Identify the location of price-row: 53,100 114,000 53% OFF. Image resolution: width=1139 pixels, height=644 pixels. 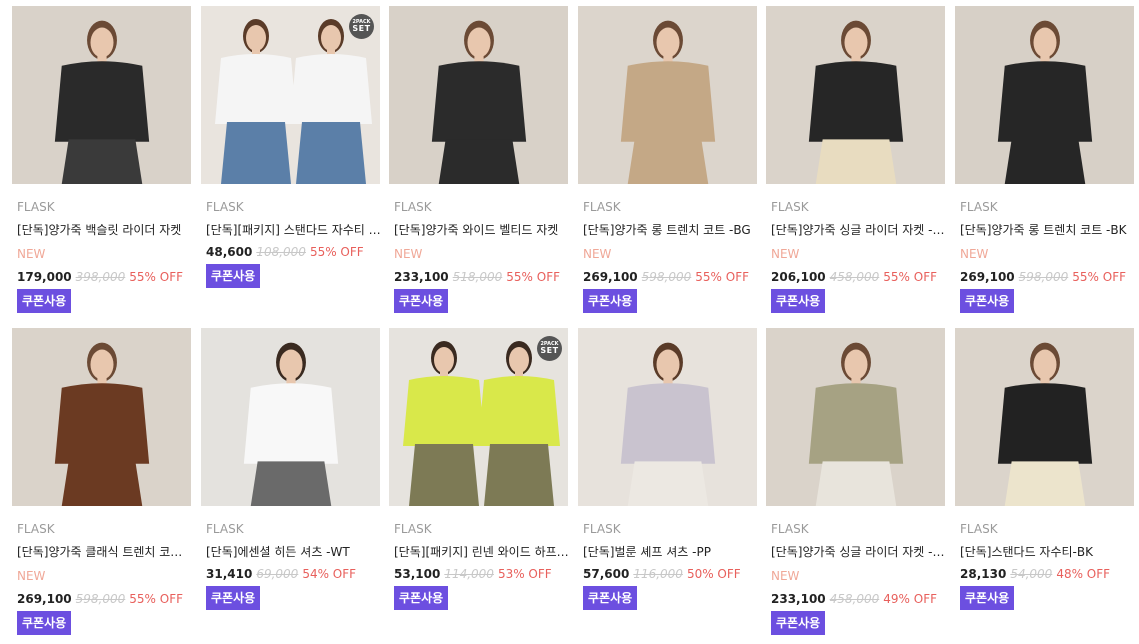
(481, 573).